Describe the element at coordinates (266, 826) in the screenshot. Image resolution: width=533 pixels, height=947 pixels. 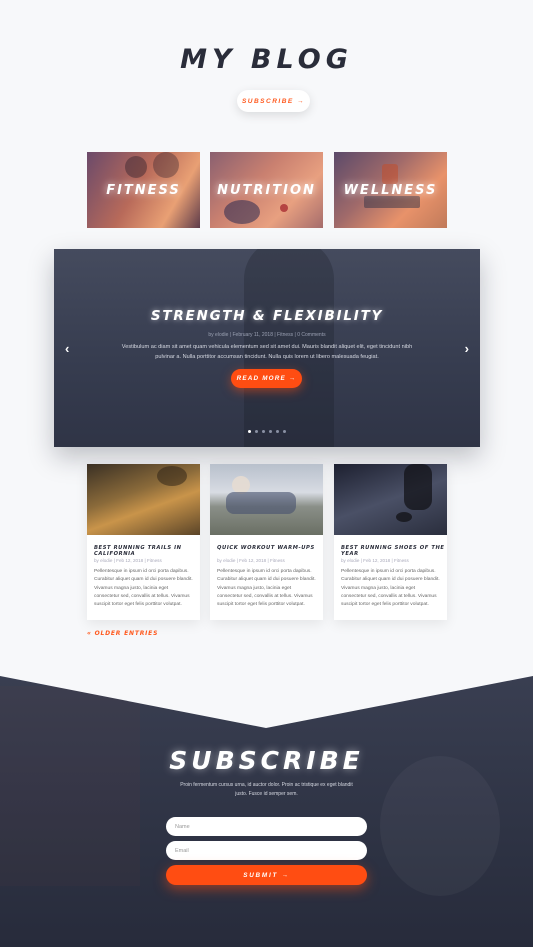
I see `name-field: Name` at that location.